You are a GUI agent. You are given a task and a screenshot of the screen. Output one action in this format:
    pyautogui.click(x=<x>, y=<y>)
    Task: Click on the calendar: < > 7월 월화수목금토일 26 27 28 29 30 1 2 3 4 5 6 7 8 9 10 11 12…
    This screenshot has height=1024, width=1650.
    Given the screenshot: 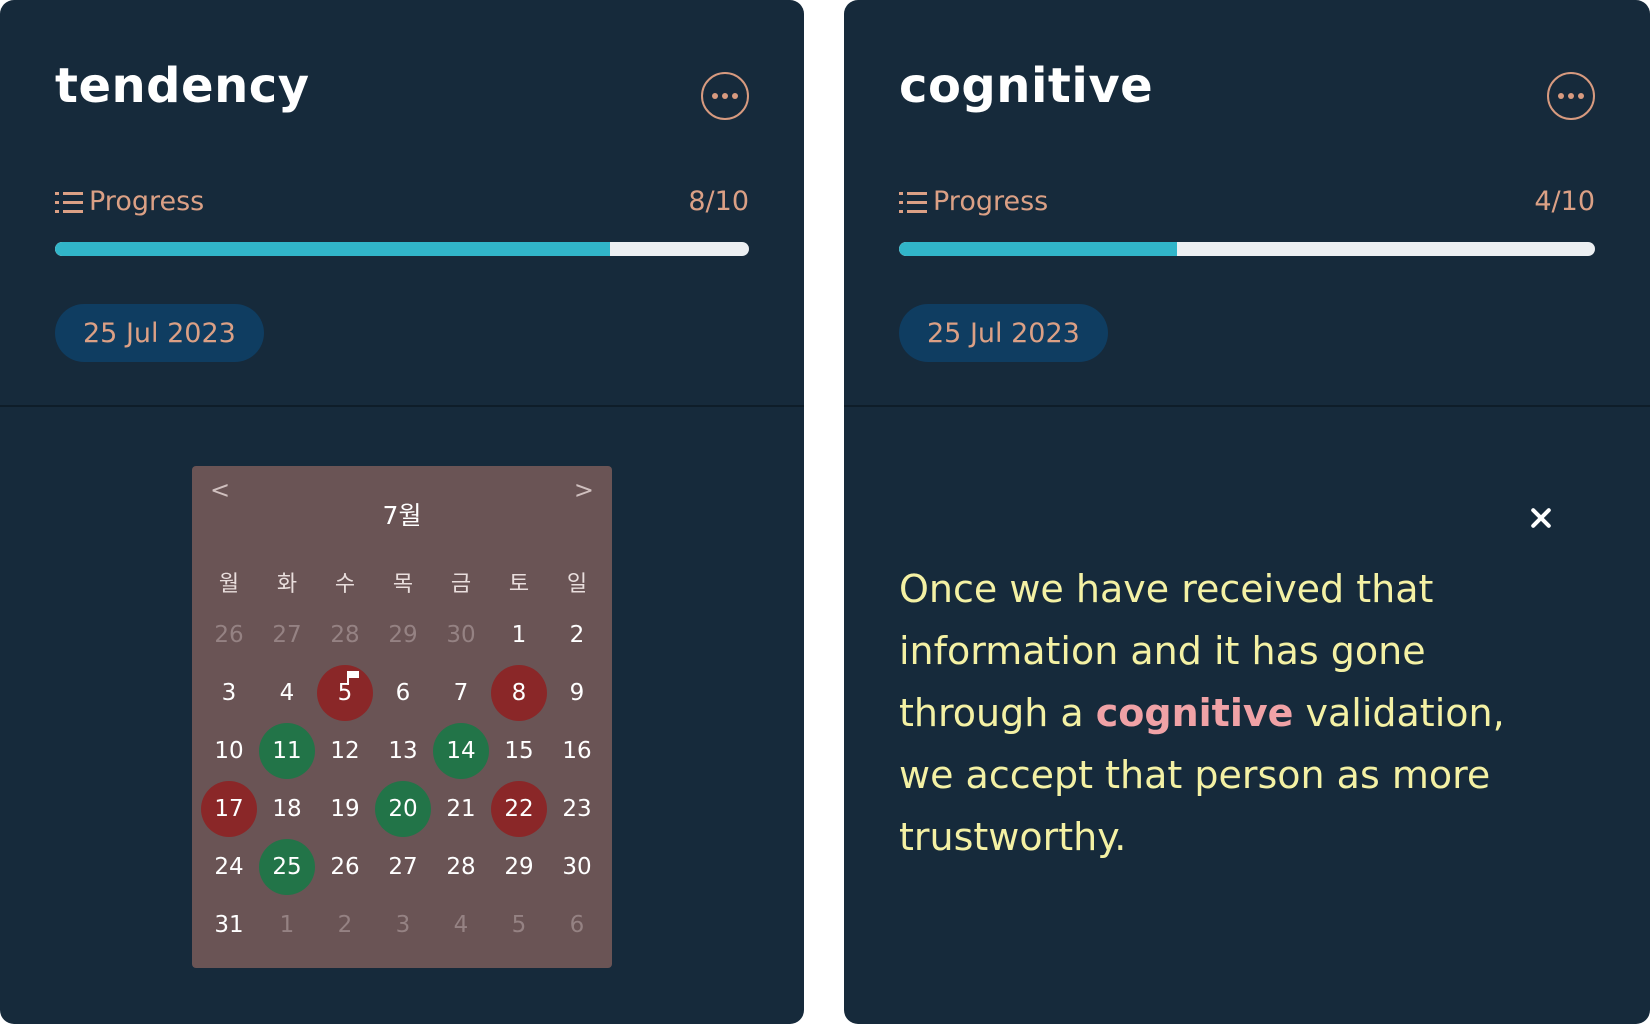 What is the action you would take?
    pyautogui.click(x=402, y=717)
    